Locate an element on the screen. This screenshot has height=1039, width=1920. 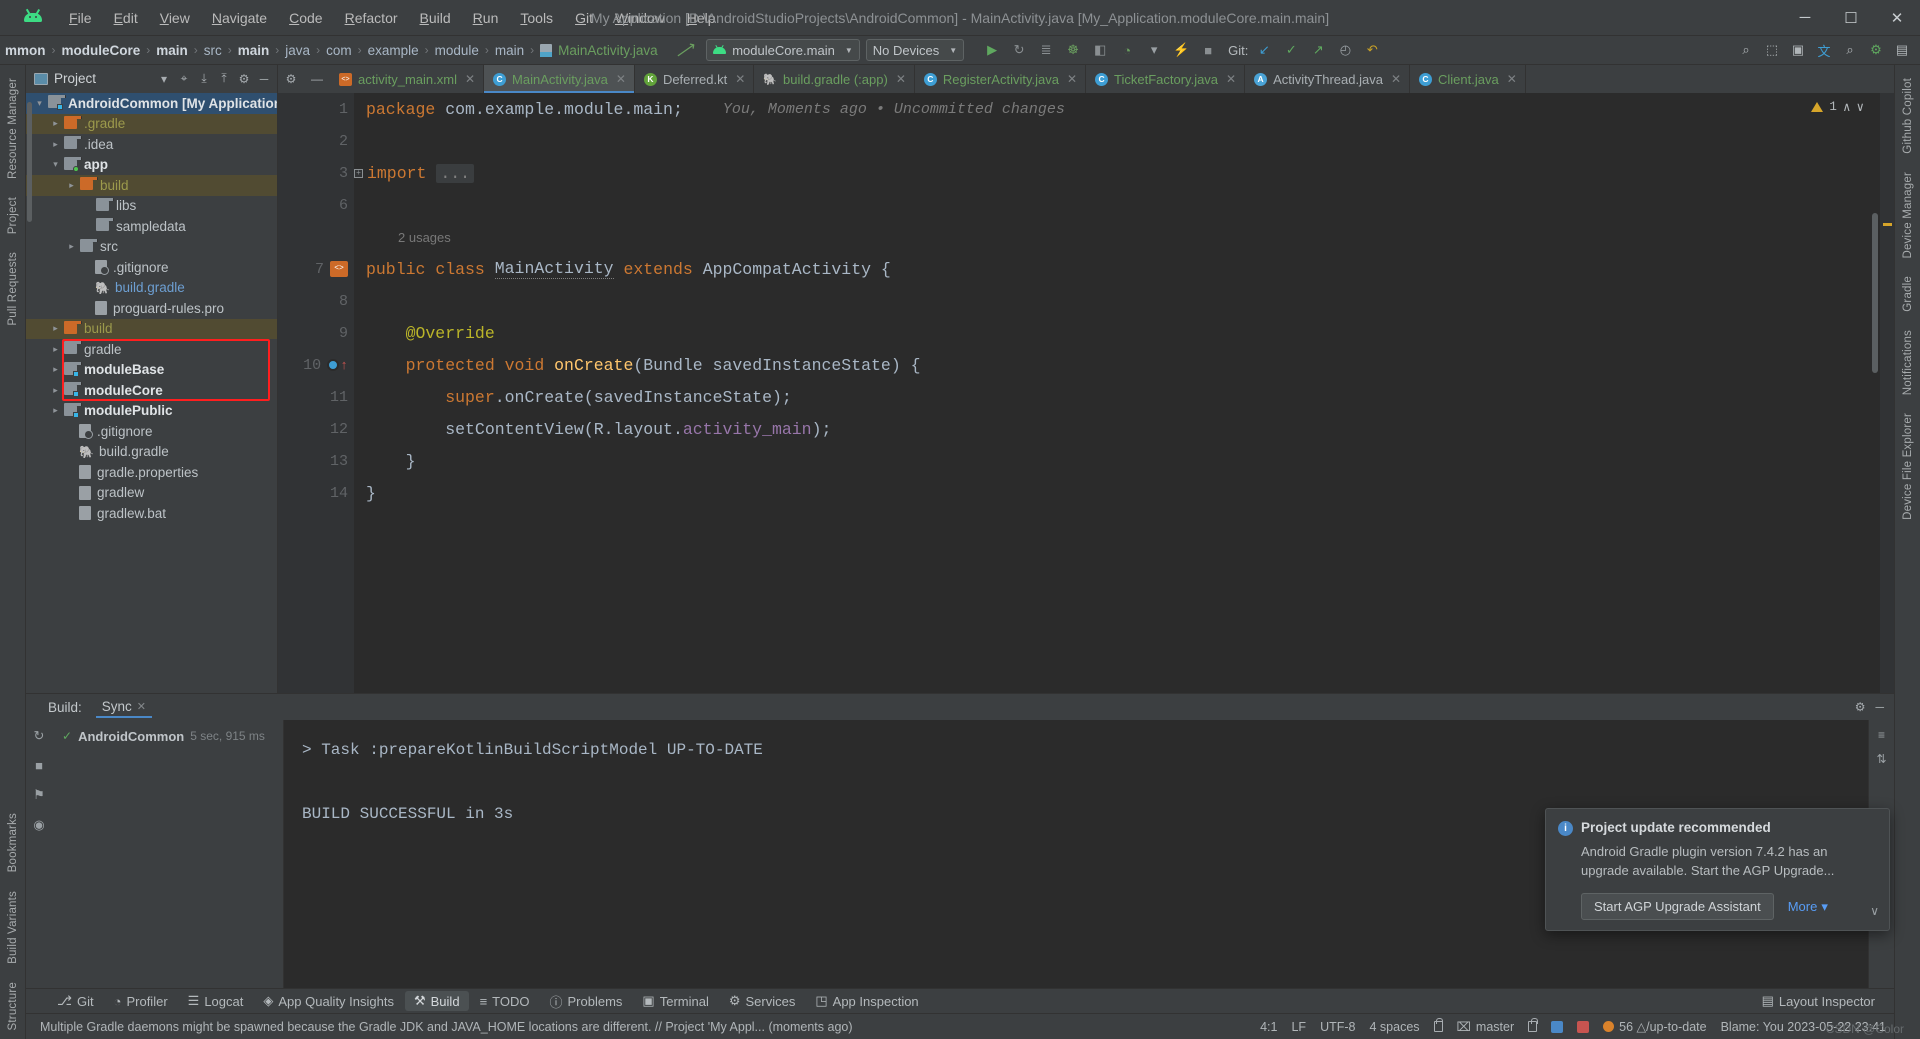
settings-gear-icon: ⚙ is located at coordinates (244, 79).